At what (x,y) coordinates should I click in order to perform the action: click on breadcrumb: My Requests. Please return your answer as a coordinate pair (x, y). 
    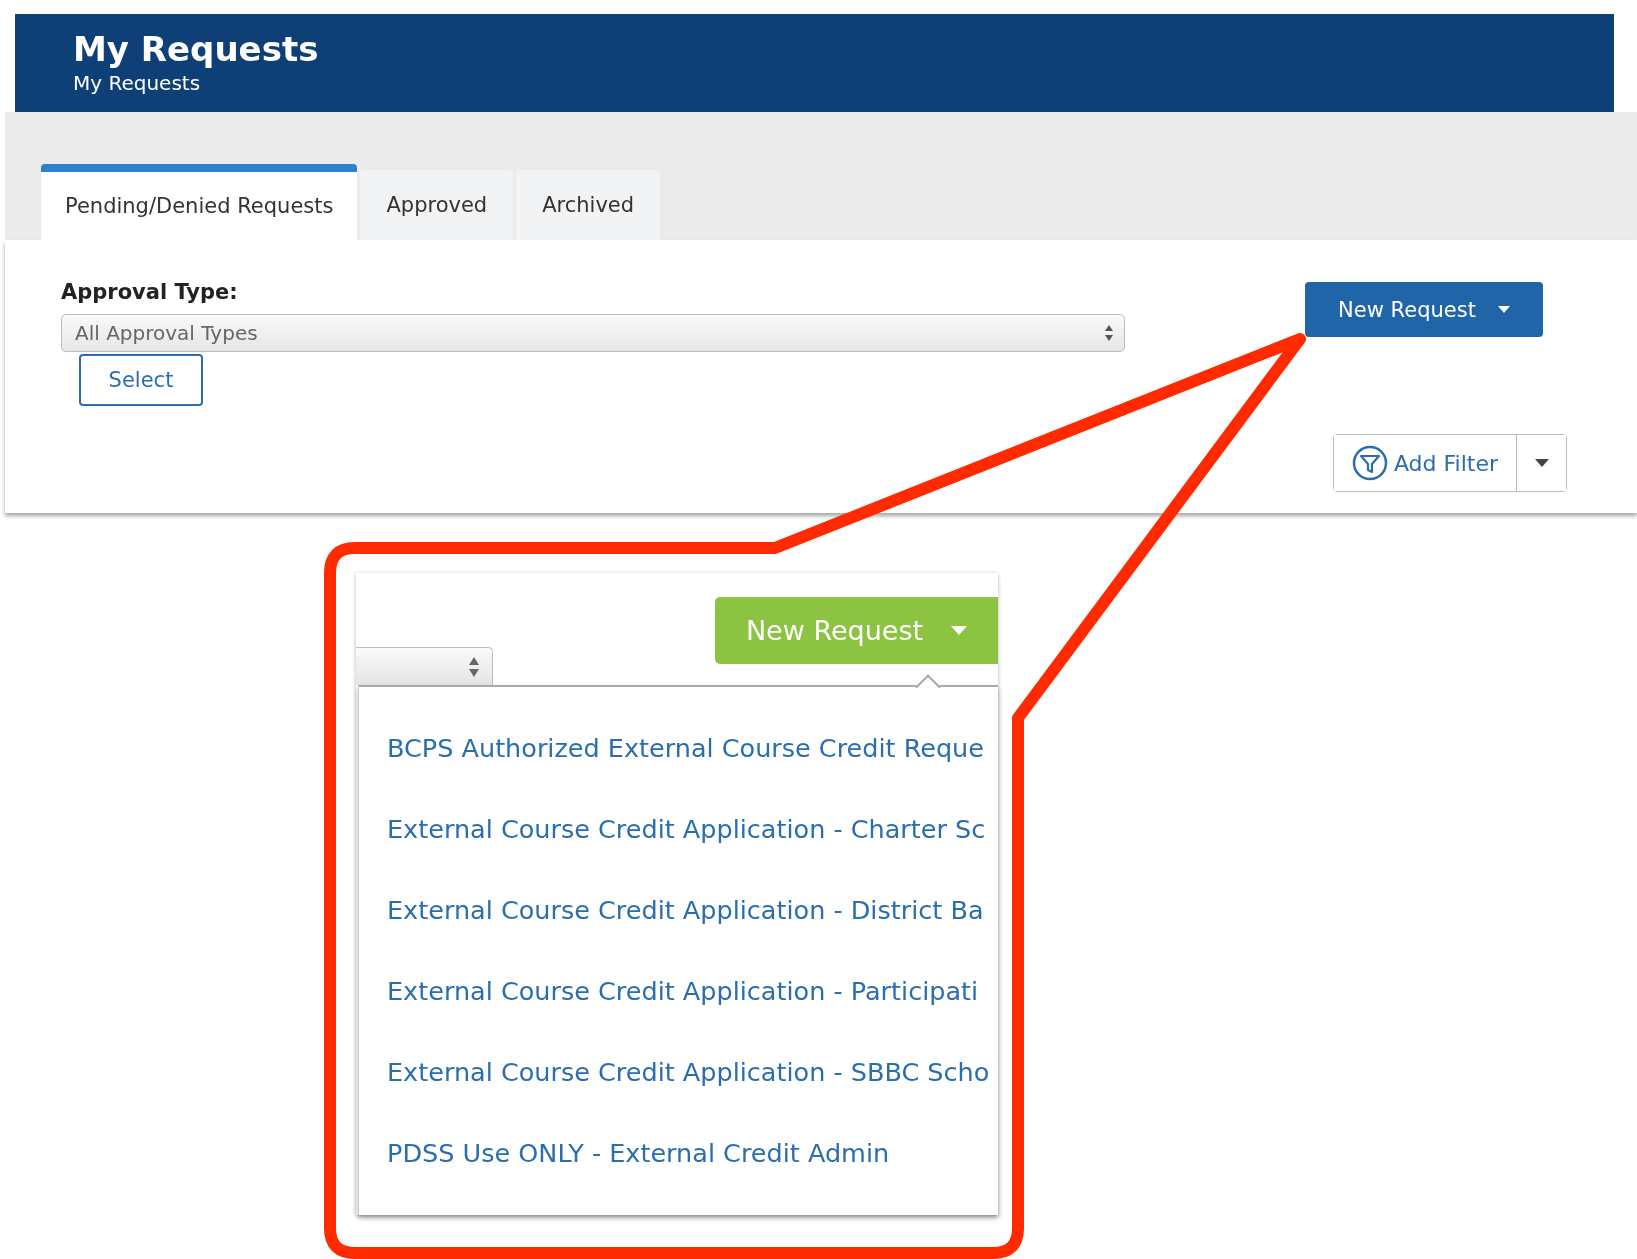
    Looking at the image, I should click on (137, 83).